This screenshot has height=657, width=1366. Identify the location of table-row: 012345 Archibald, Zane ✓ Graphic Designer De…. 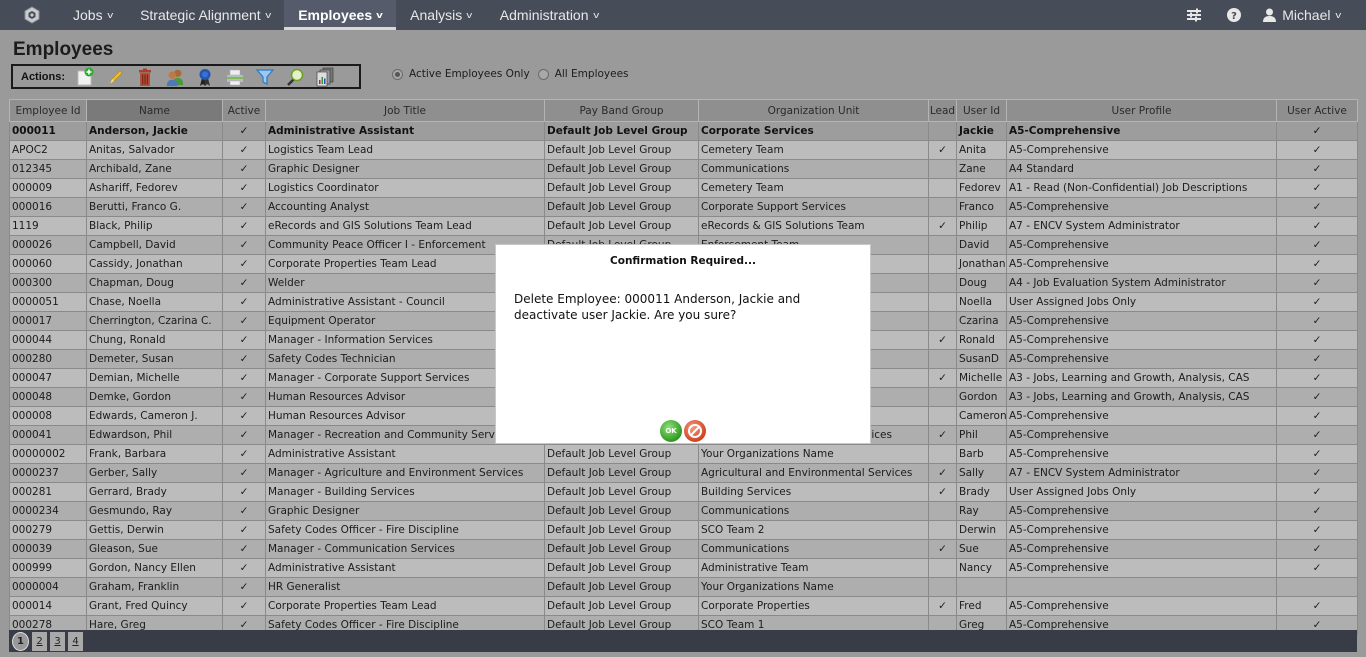
(683, 169).